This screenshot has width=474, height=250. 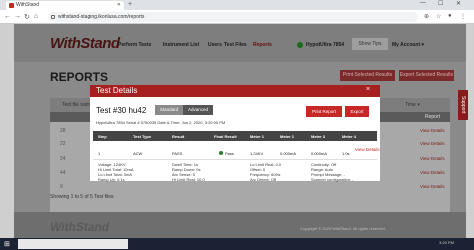 What do you see at coordinates (367, 75) in the screenshot?
I see `print-selected-button: Print Selected Results` at bounding box center [367, 75].